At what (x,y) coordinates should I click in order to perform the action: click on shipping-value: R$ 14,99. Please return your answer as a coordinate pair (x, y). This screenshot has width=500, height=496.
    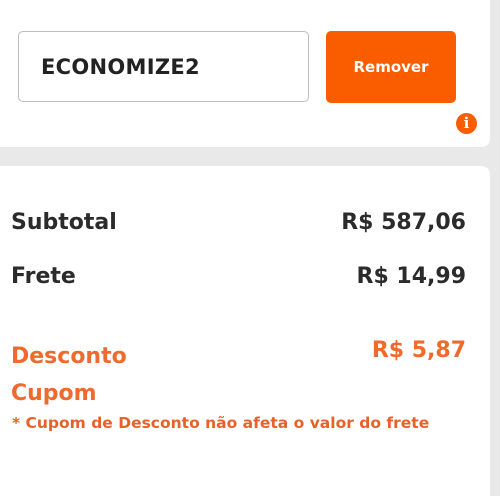
    Looking at the image, I should click on (411, 276).